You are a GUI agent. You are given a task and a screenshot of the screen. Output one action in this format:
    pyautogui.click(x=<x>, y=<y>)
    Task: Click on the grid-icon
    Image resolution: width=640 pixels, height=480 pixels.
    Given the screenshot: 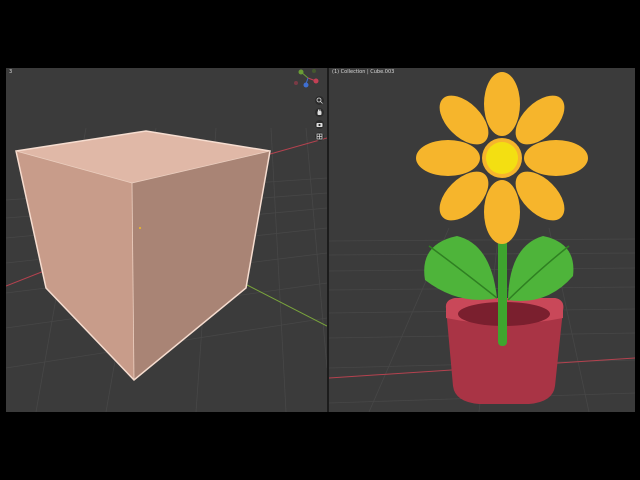 What is the action you would take?
    pyautogui.click(x=319, y=136)
    